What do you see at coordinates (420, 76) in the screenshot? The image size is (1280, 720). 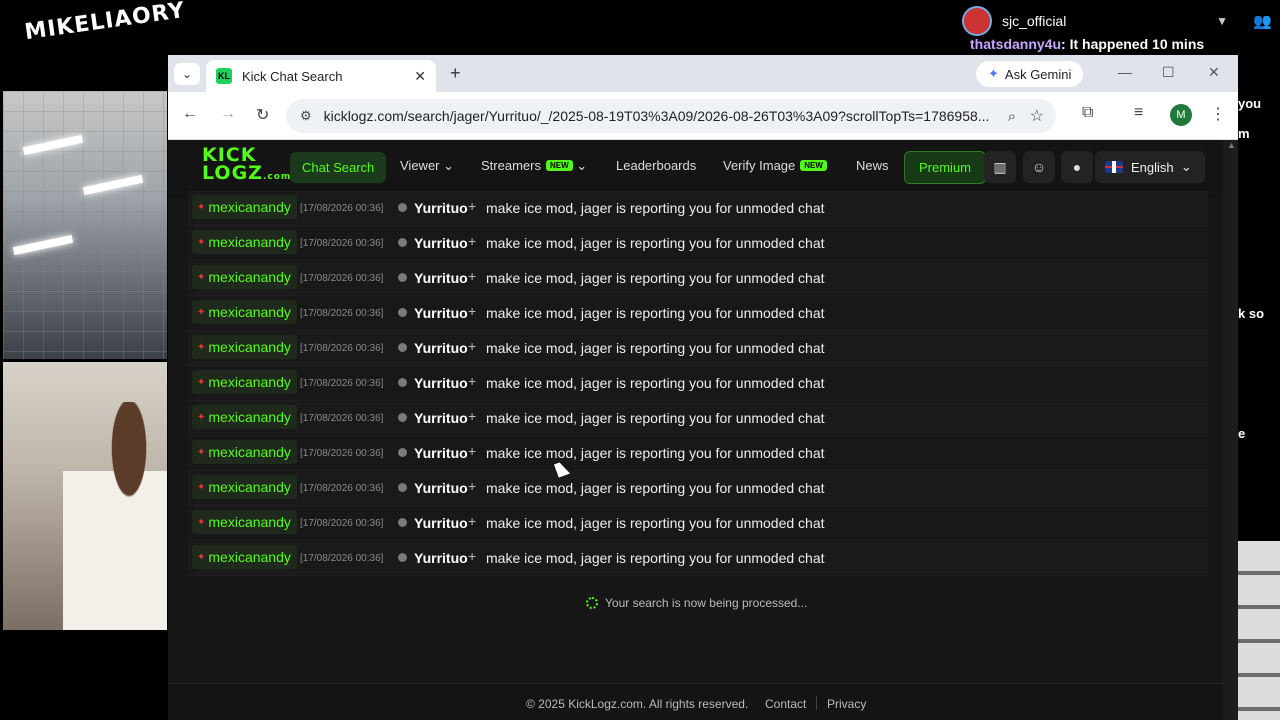 I see `close-icon: ✕` at bounding box center [420, 76].